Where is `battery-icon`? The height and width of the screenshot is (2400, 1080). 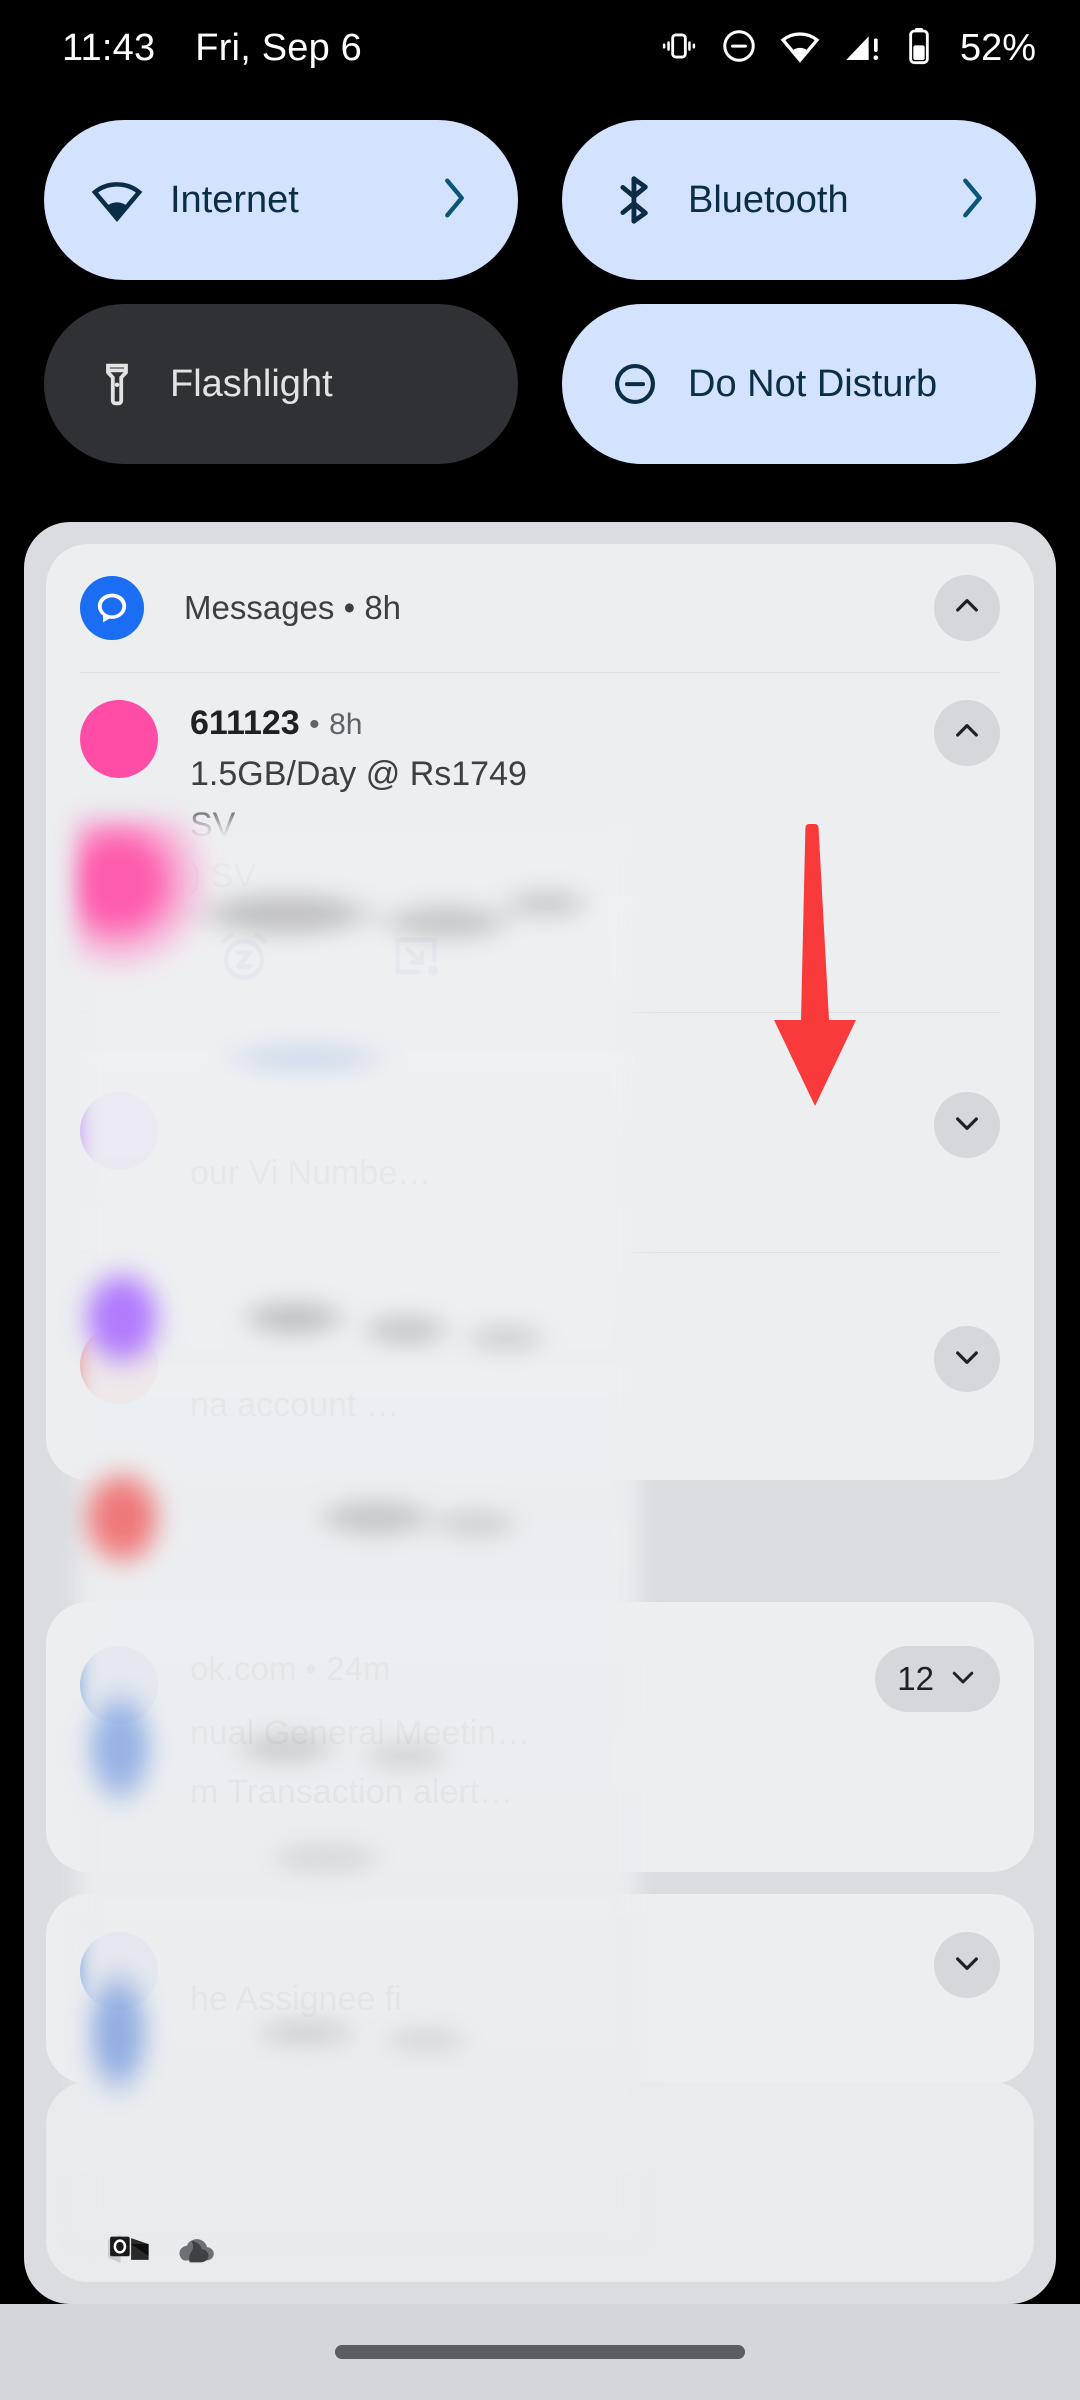
battery-icon is located at coordinates (919, 48).